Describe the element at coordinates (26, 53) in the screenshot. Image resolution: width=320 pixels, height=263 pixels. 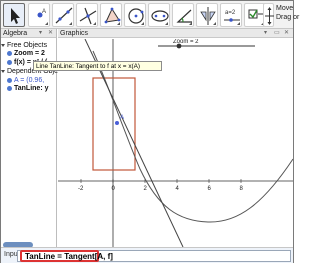
I see `algebra-item-zoom: Zoom = 2` at that location.